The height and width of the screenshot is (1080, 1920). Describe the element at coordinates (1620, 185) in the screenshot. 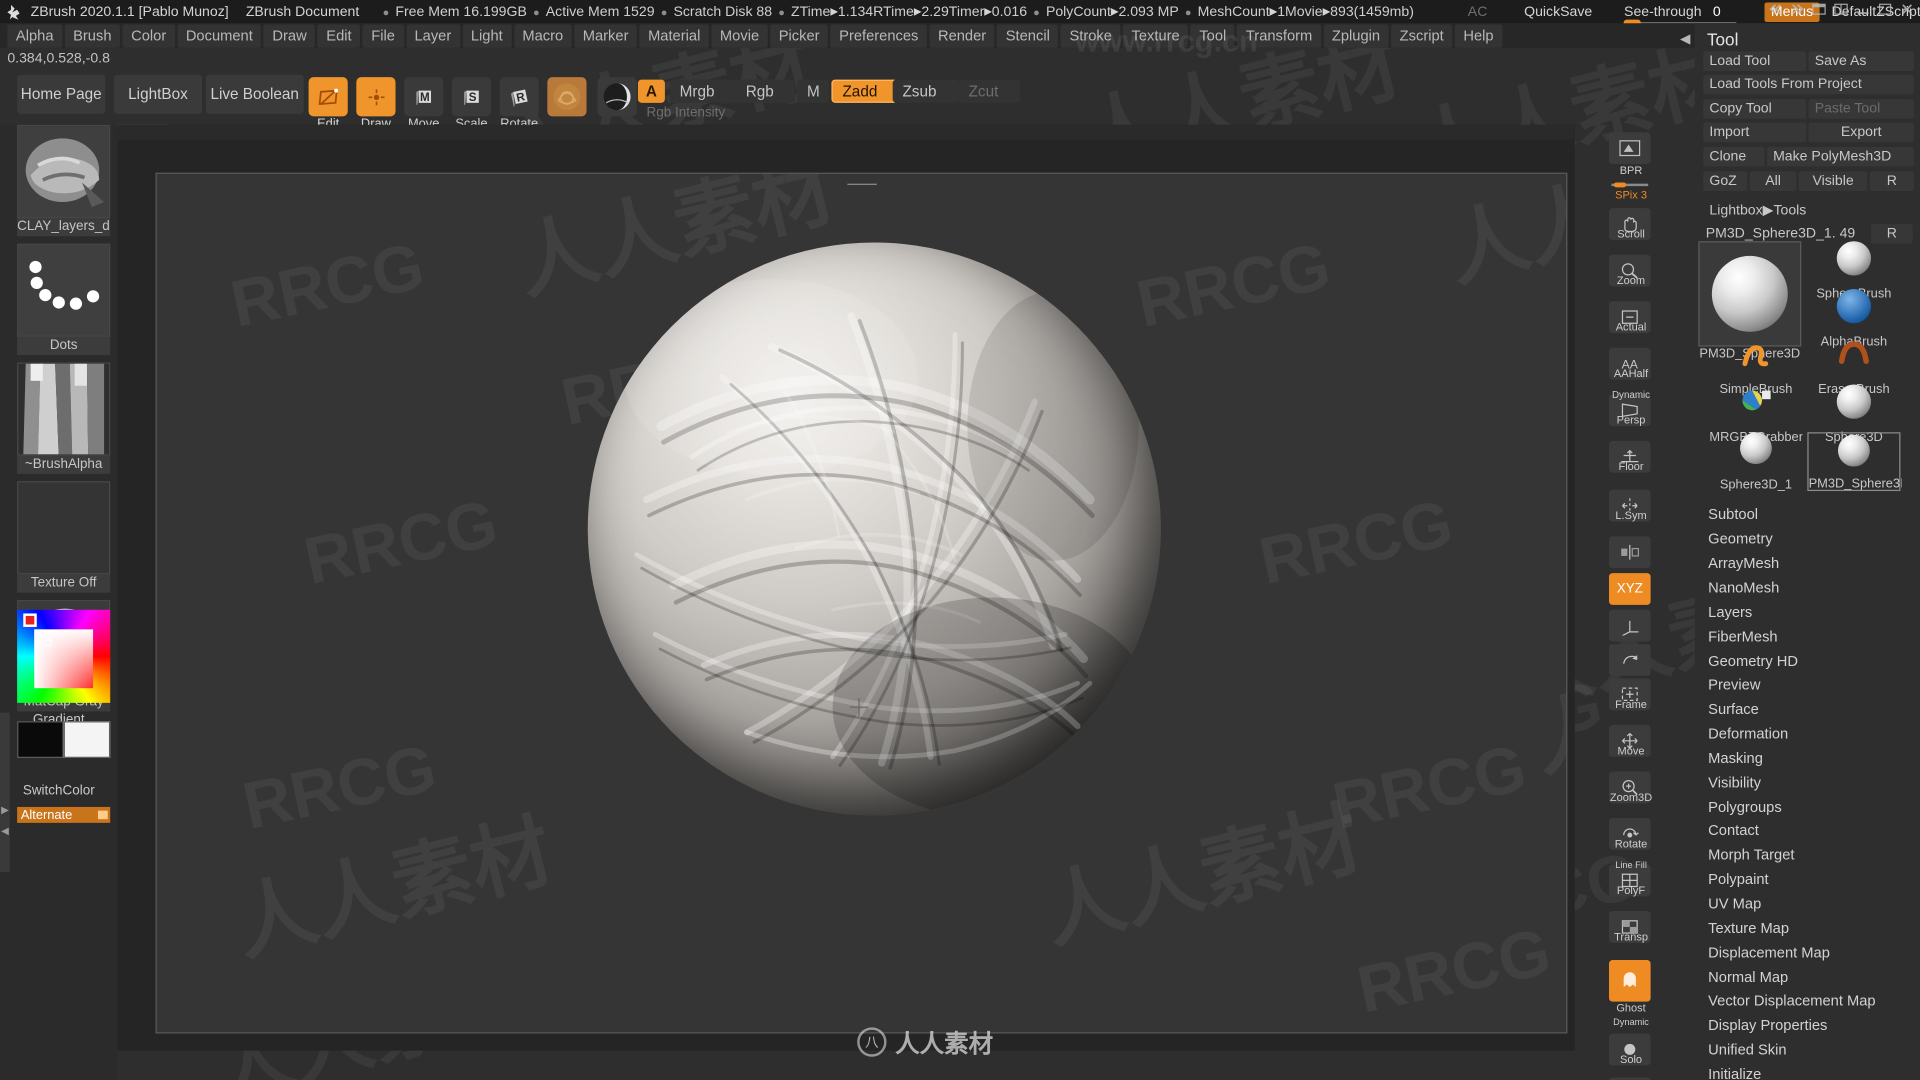

I see `spix-slider-knob` at that location.